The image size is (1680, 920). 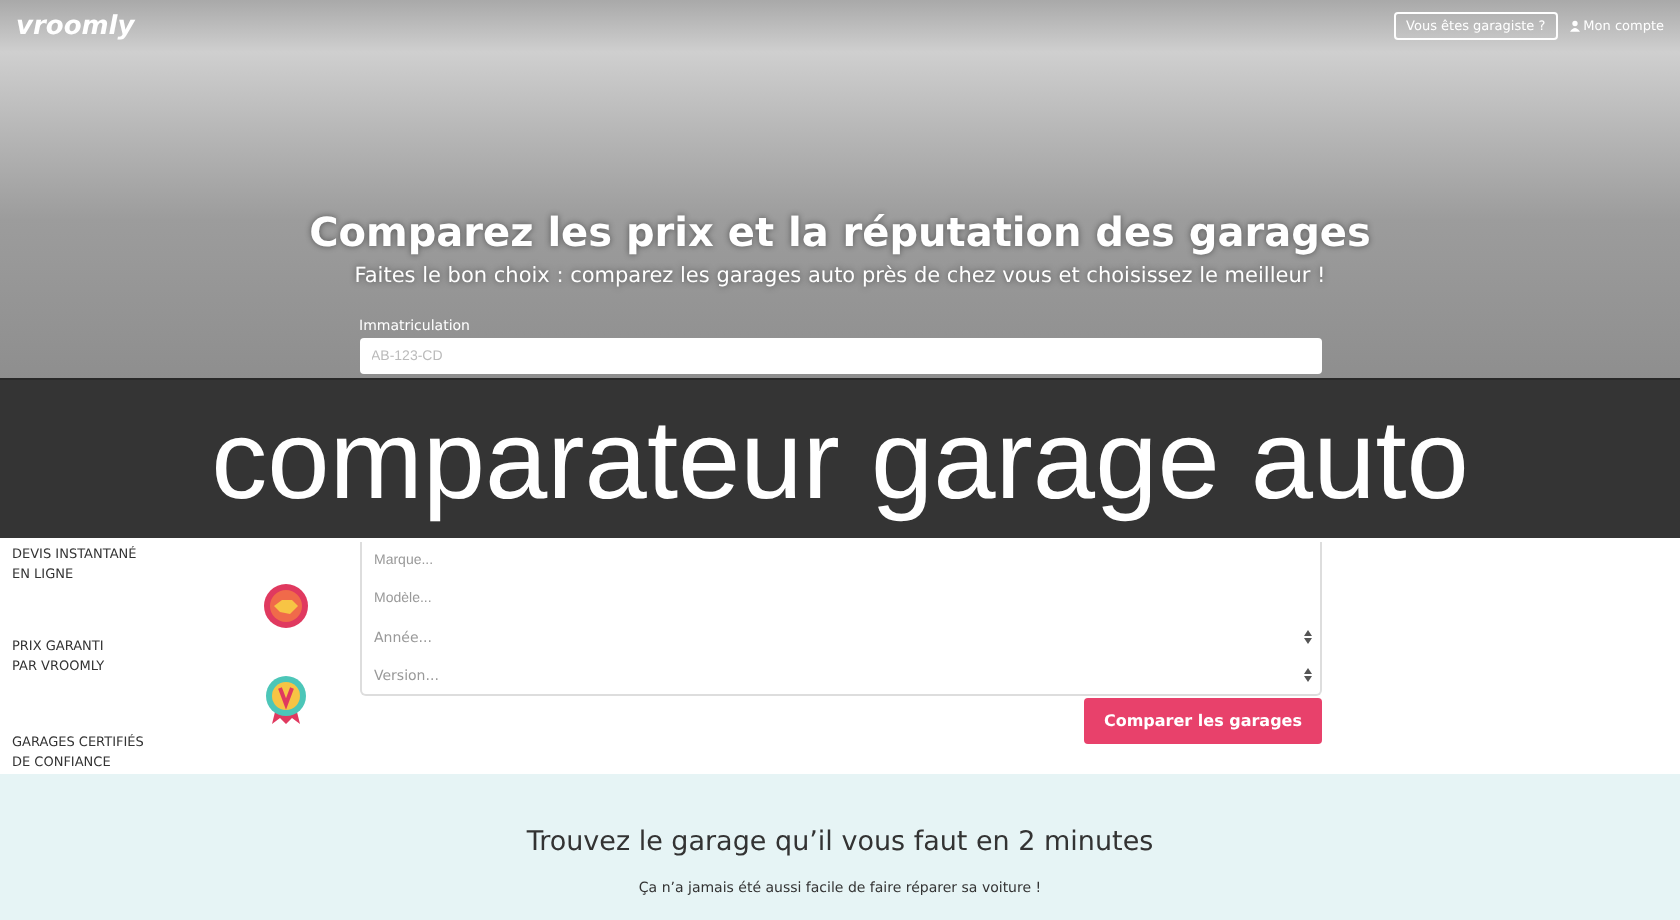 I want to click on badge-icon, so click(x=286, y=700).